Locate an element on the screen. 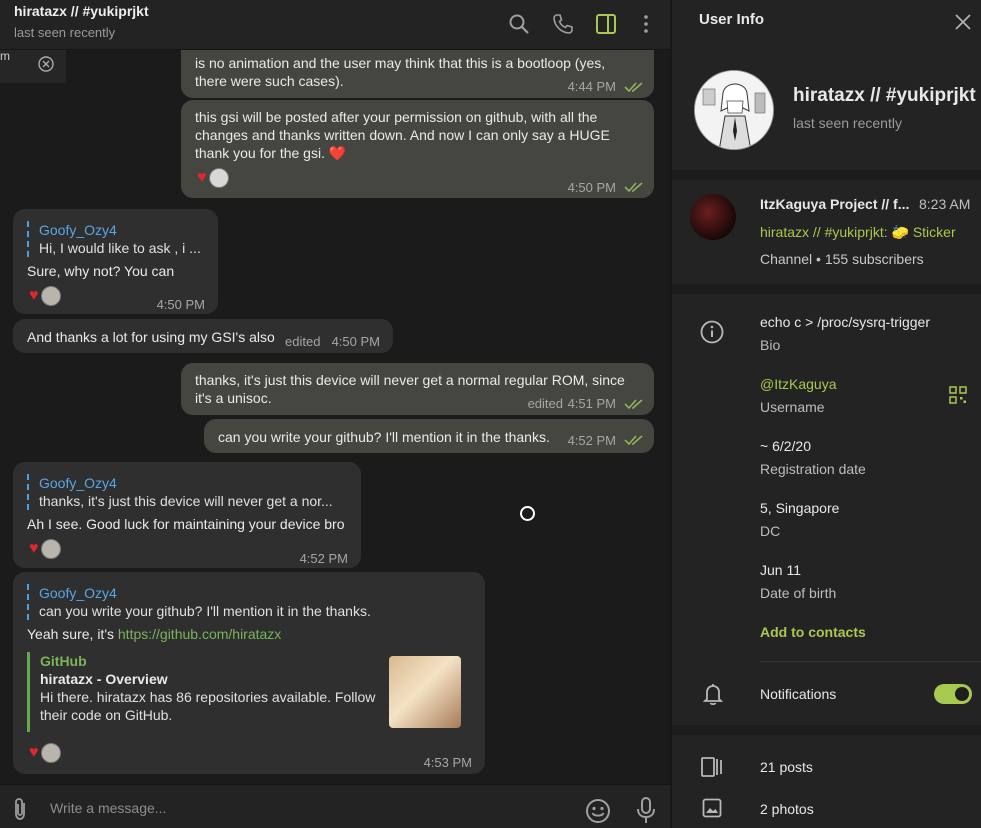  notifications-toggle is located at coordinates (953, 694).